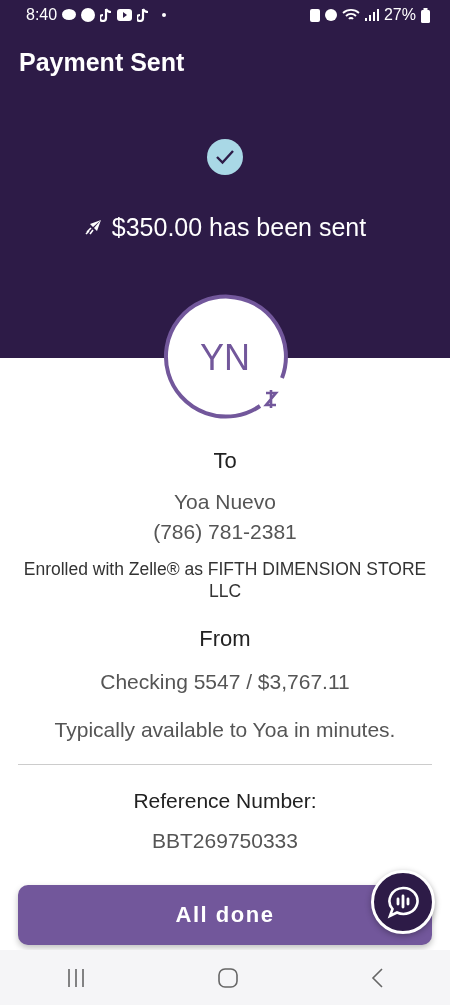 This screenshot has width=450, height=1005. I want to click on youtube-icon, so click(125, 15).